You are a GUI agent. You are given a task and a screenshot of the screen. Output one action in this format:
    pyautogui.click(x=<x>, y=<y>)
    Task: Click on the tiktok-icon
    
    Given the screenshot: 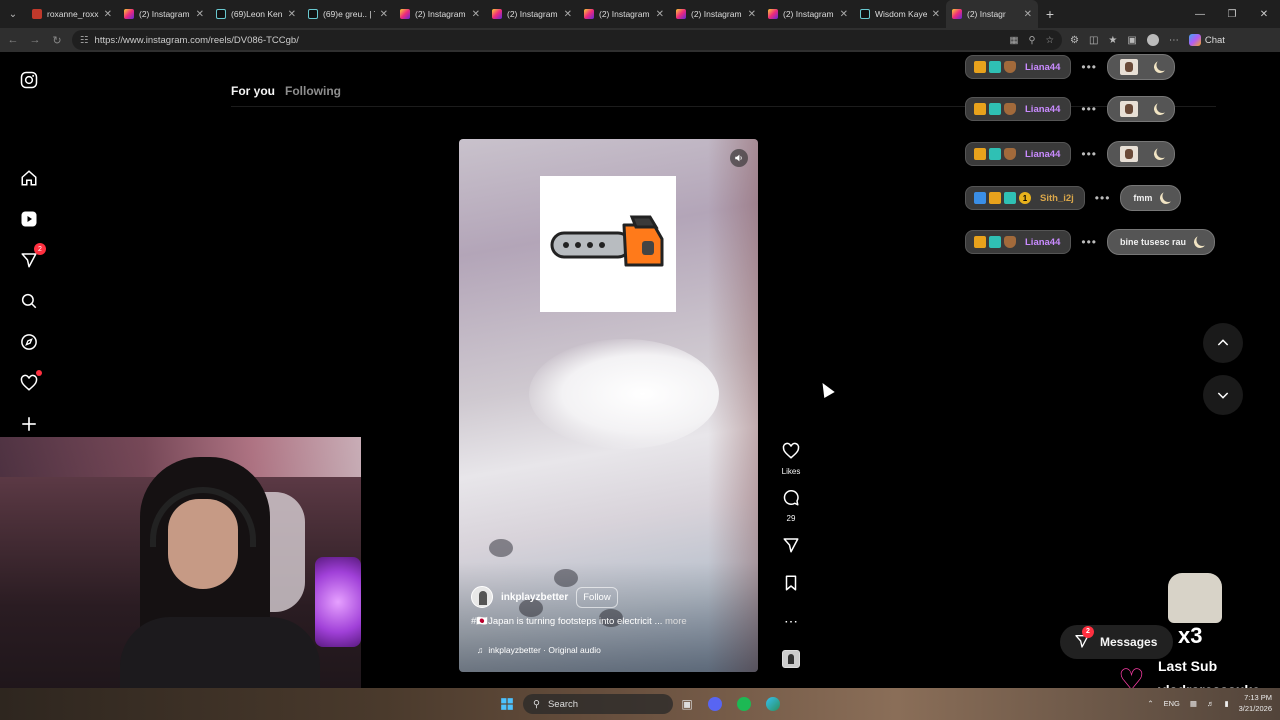 What is the action you would take?
    pyautogui.click(x=865, y=14)
    